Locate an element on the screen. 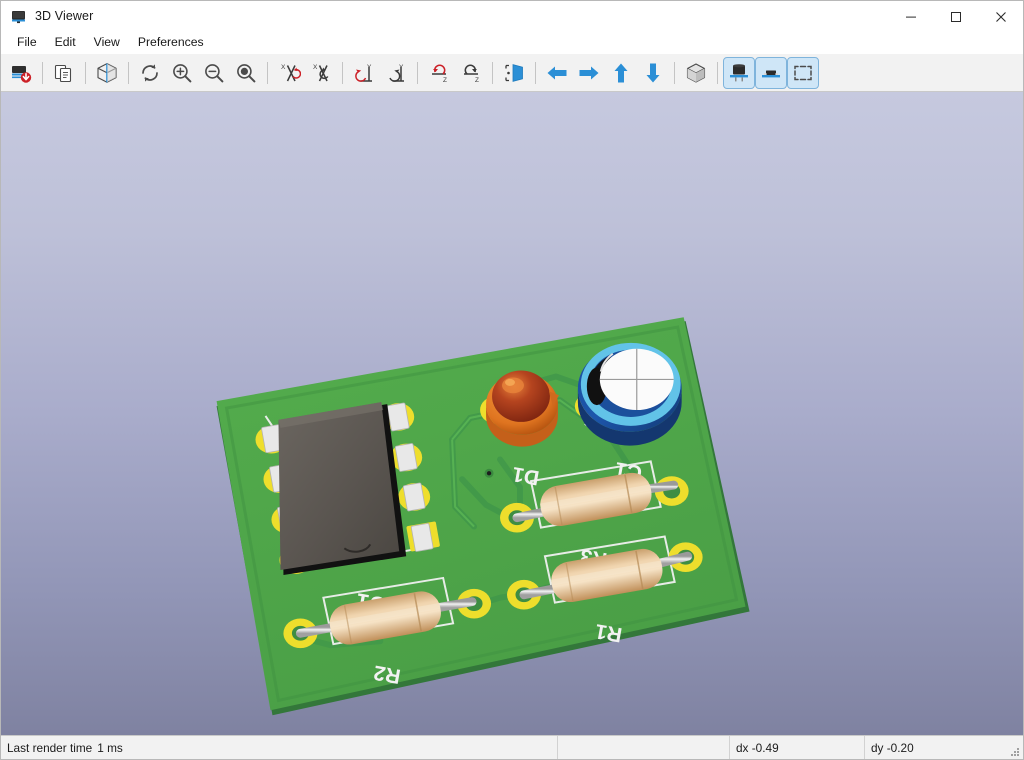 This screenshot has width=1024, height=760. copy-icon is located at coordinates (64, 73).